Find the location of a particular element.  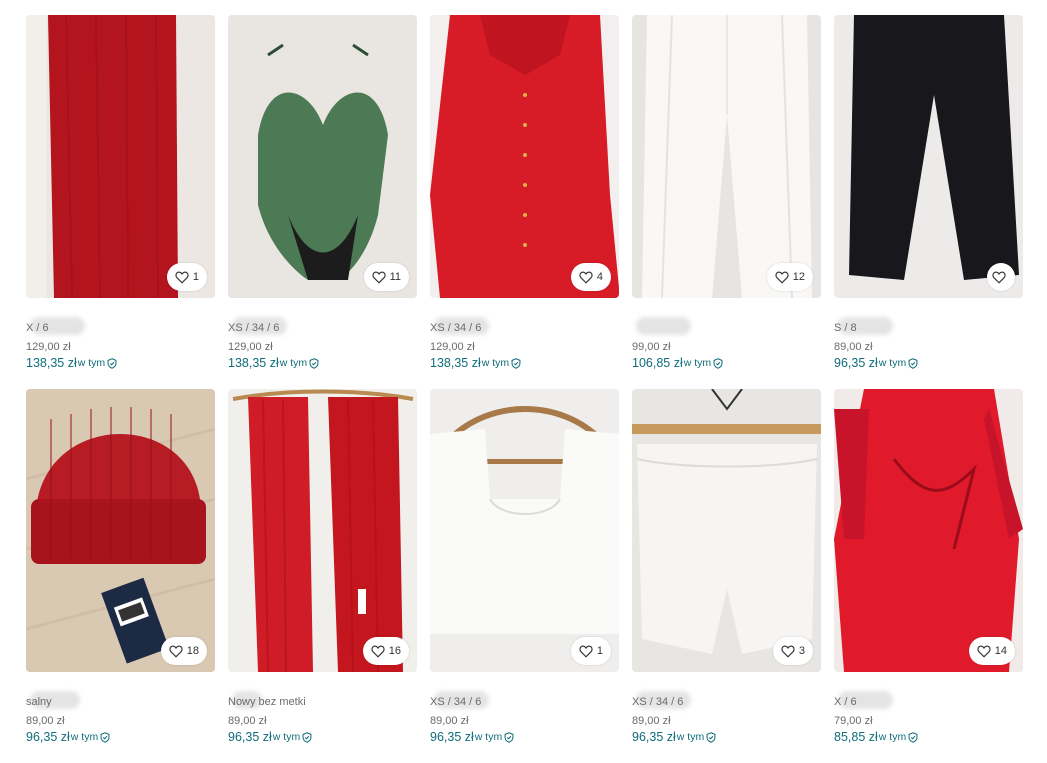

item-card: 18 salny 89,00 zł 96,35 zł w tym is located at coordinates (120, 576).